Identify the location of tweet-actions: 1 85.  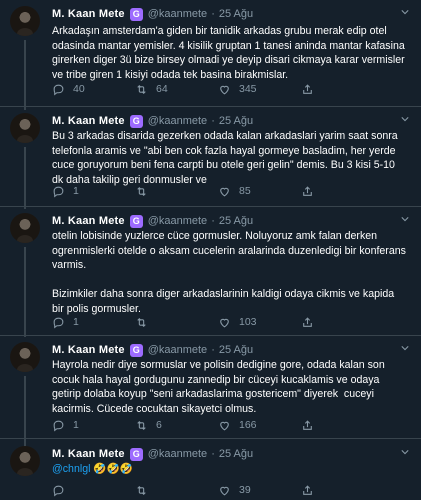
(222, 191).